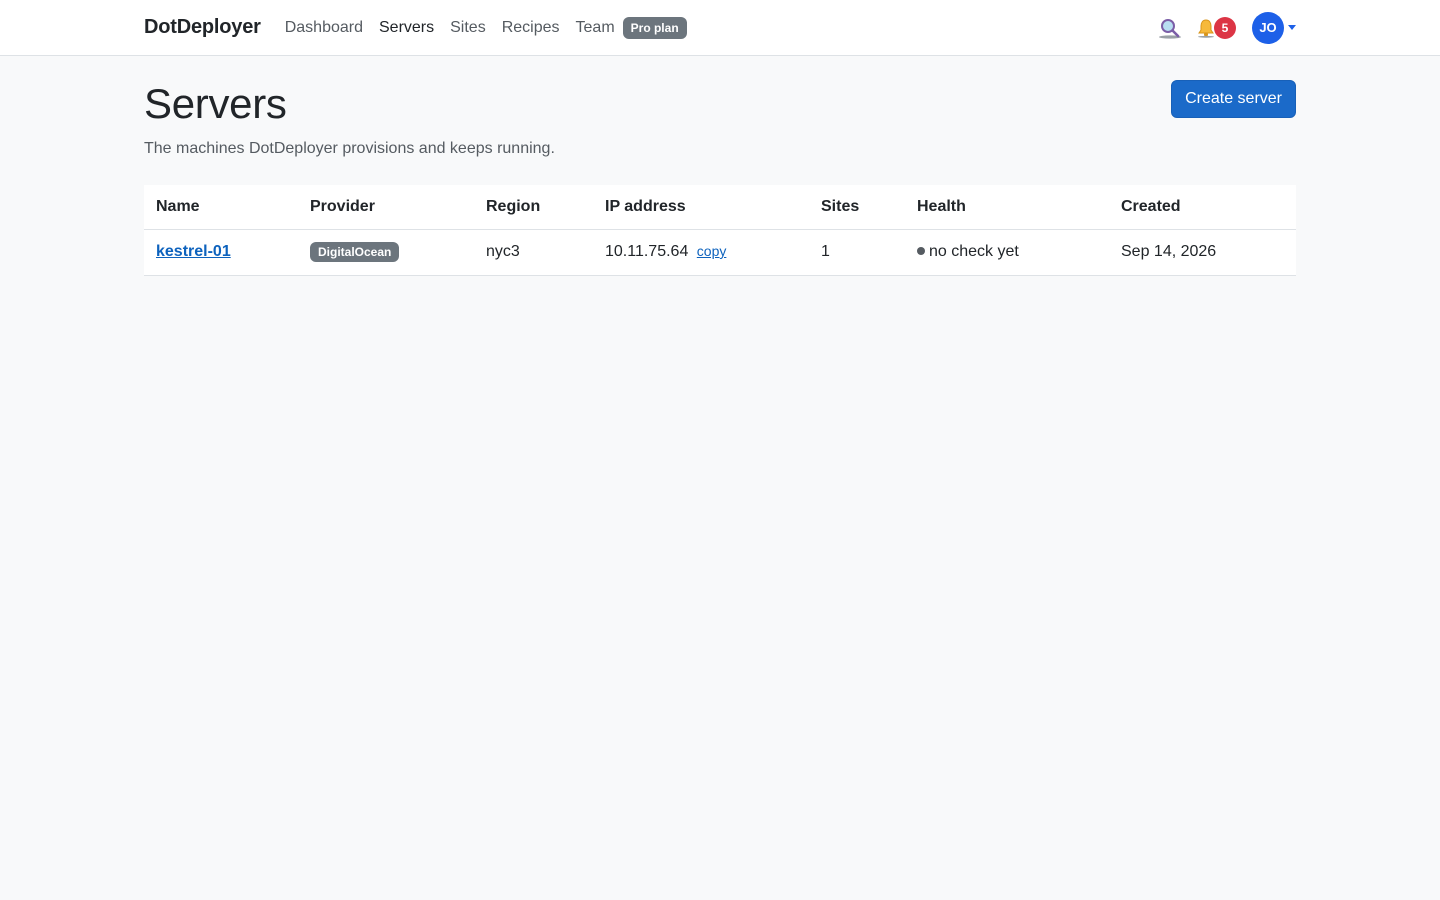  Describe the element at coordinates (193, 251) in the screenshot. I see `server-name-link: kestrel-01` at that location.